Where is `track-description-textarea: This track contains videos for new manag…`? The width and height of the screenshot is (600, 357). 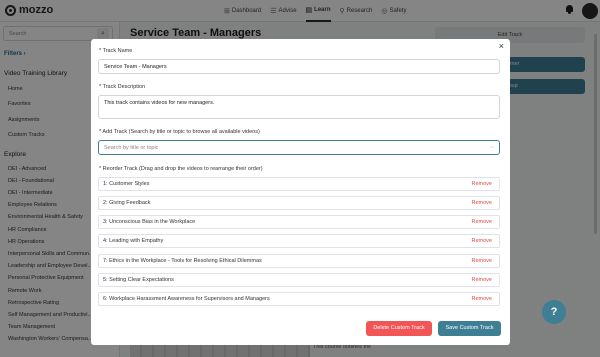 track-description-textarea: This track contains videos for new manag… is located at coordinates (299, 107).